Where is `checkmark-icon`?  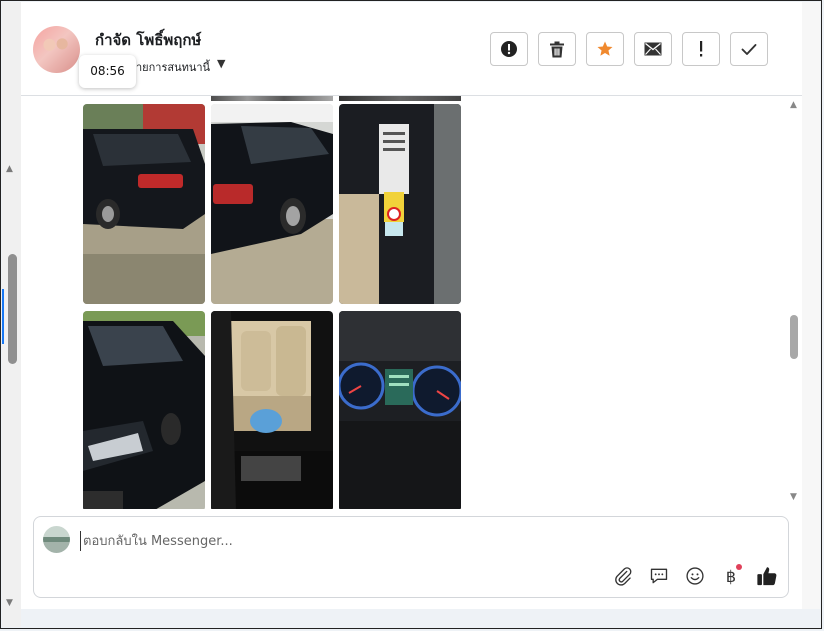
checkmark-icon is located at coordinates (749, 49).